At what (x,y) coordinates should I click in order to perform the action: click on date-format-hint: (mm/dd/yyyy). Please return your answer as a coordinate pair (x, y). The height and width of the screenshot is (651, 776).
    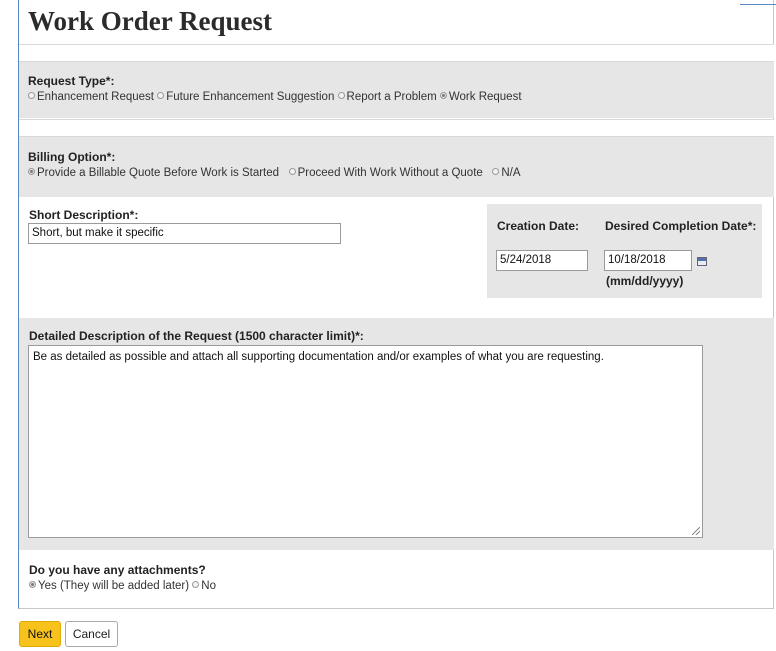
    Looking at the image, I should click on (645, 281).